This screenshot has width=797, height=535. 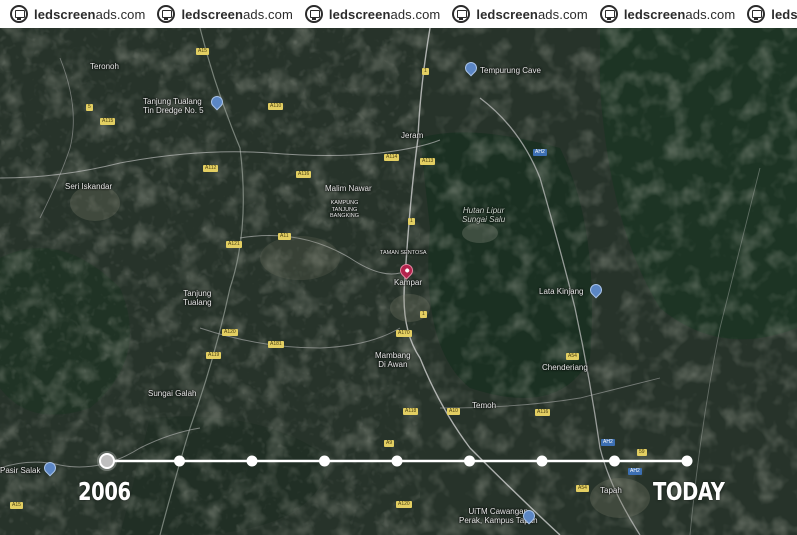 What do you see at coordinates (172, 393) in the screenshot?
I see `place-label-sungai-galah: Sungai Galah` at bounding box center [172, 393].